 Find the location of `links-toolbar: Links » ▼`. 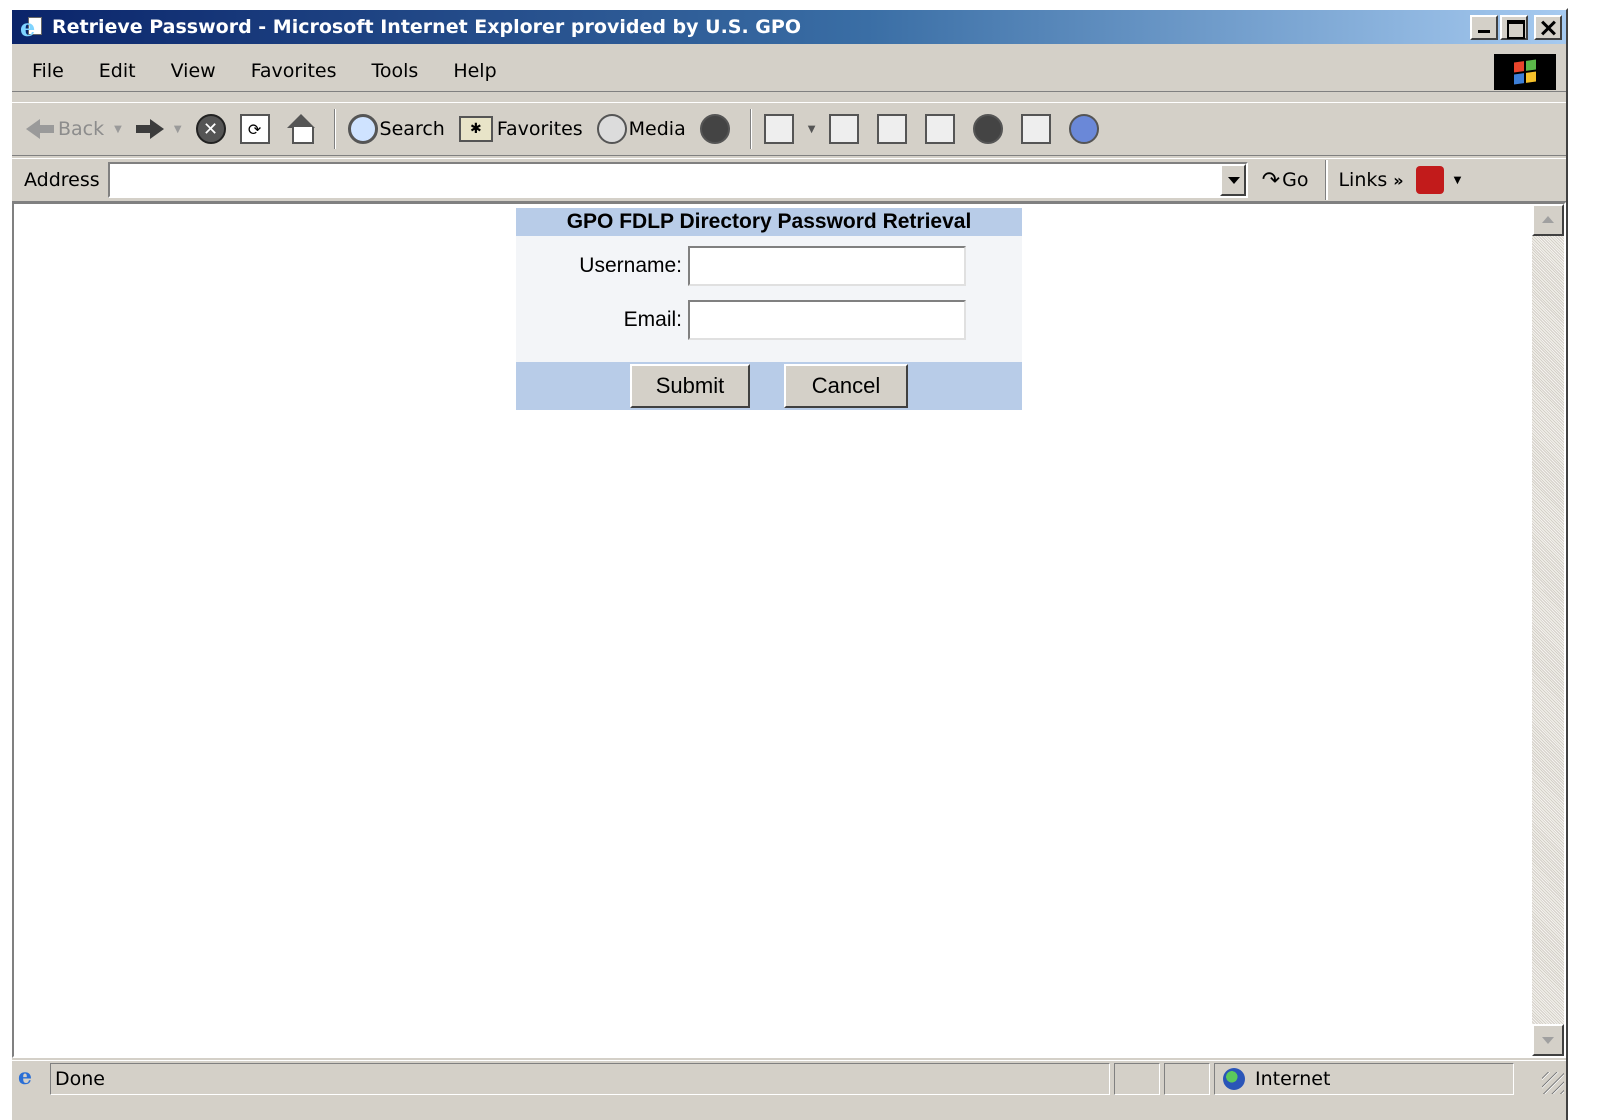

links-toolbar: Links » ▼ is located at coordinates (1393, 180).